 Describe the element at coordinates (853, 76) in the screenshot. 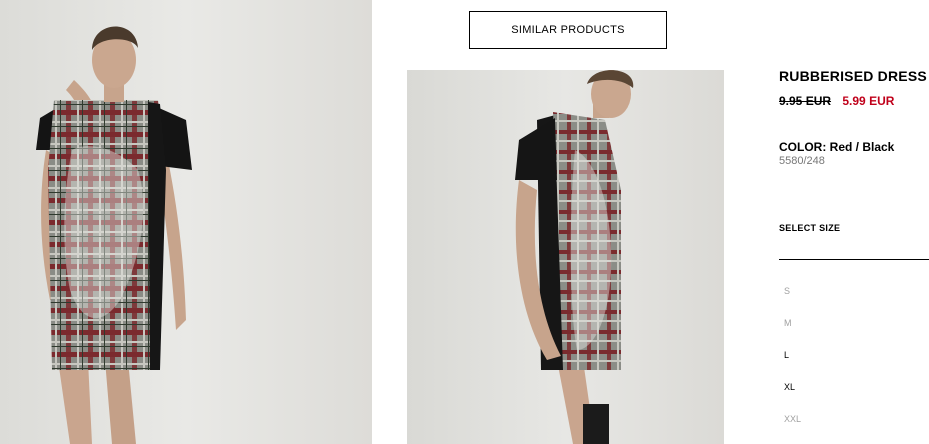

I see `product-title: RUBBERISED DRESS` at that location.